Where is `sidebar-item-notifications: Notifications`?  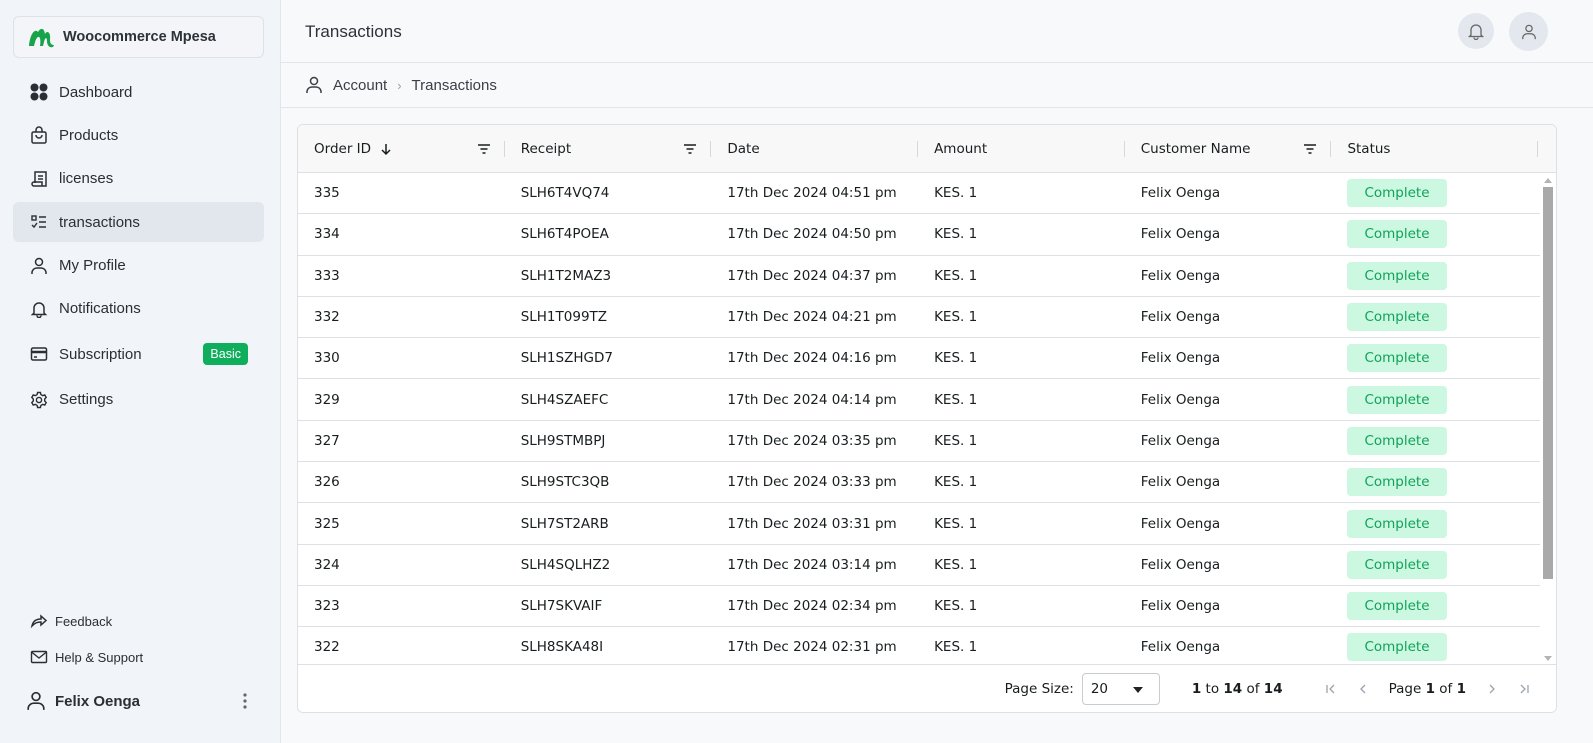 sidebar-item-notifications: Notifications is located at coordinates (138, 309).